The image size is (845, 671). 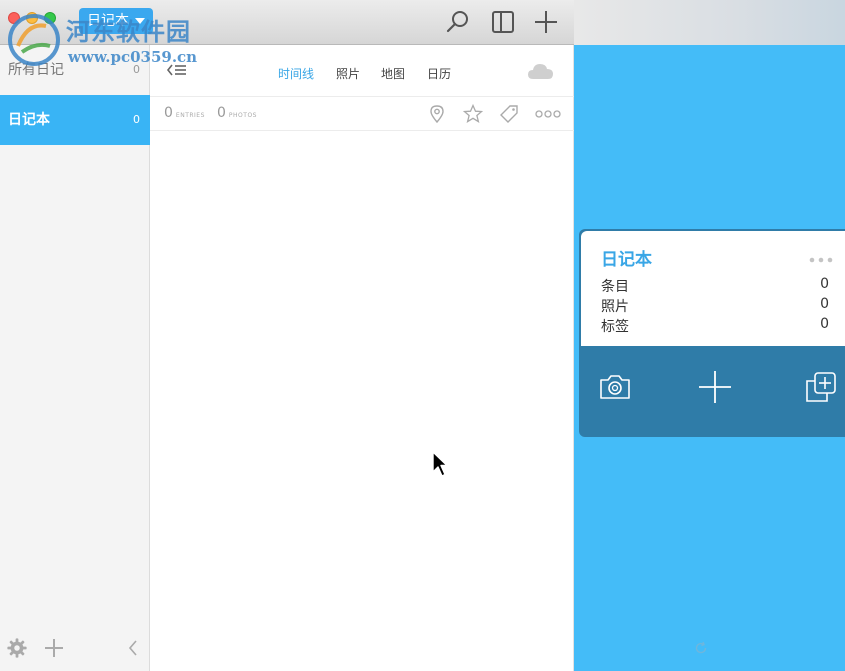 I want to click on journal-stat-row: 条目 0, so click(x=715, y=286).